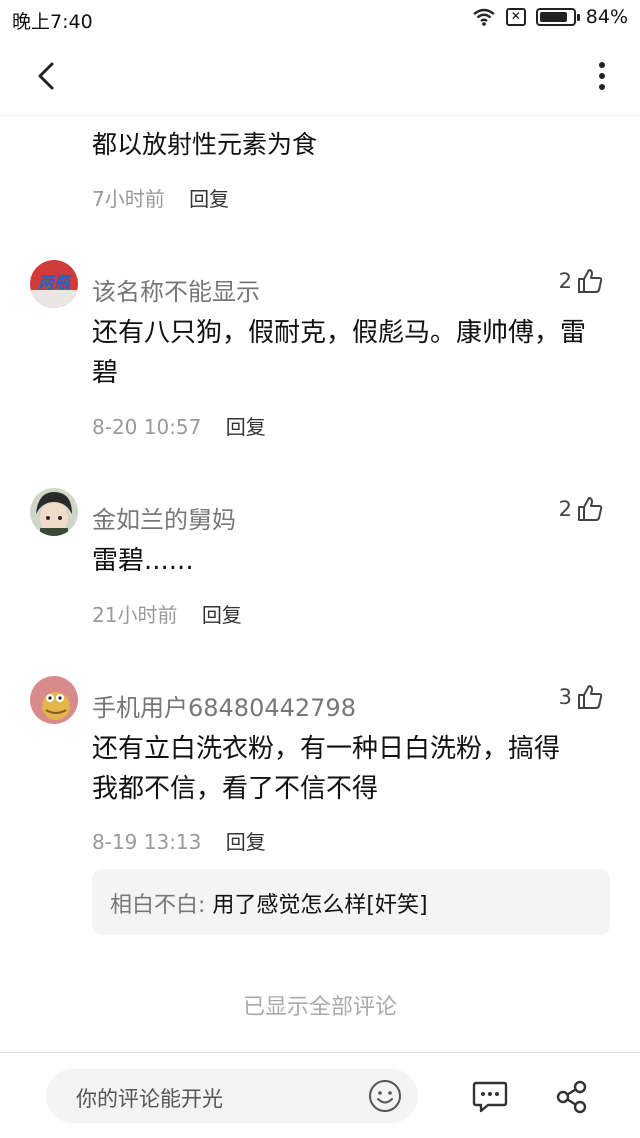 The width and height of the screenshot is (640, 1138). I want to click on avatar: 两瓶, so click(54, 284).